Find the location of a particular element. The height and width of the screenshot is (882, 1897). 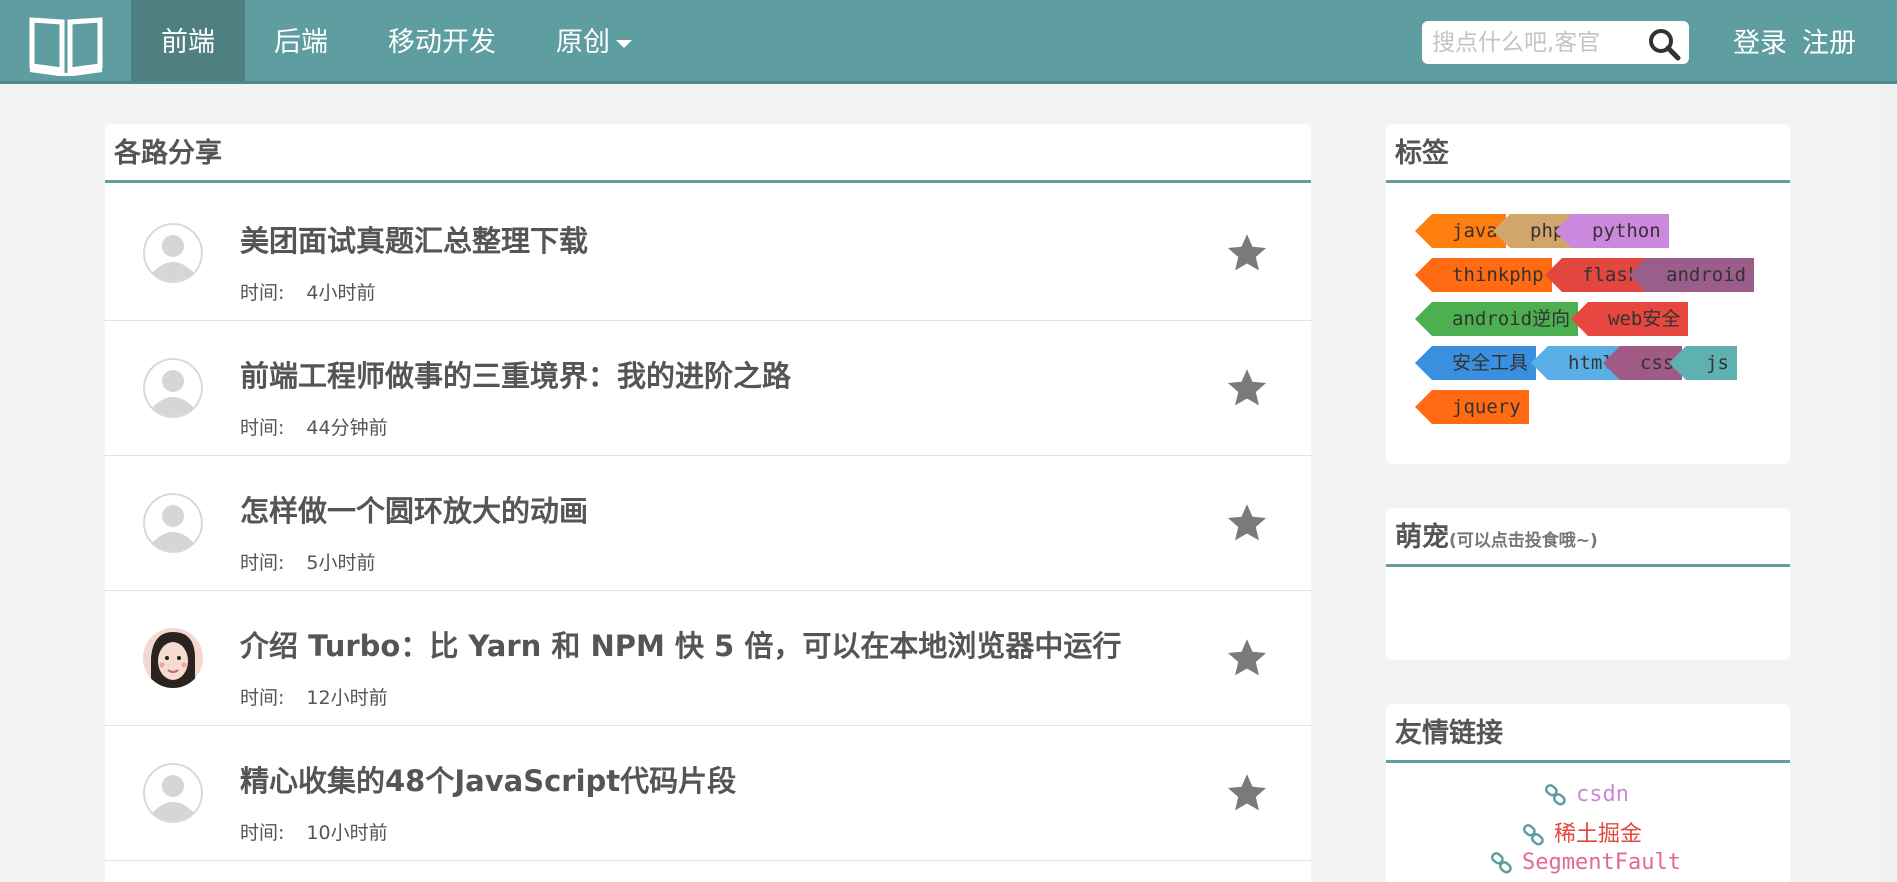

article-meta: 时间: 10小时前 is located at coordinates (314, 831).